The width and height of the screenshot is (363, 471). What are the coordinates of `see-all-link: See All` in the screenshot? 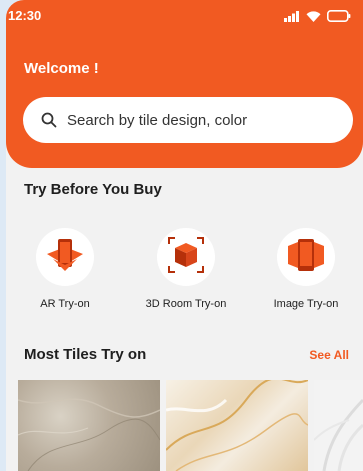 It's located at (329, 355).